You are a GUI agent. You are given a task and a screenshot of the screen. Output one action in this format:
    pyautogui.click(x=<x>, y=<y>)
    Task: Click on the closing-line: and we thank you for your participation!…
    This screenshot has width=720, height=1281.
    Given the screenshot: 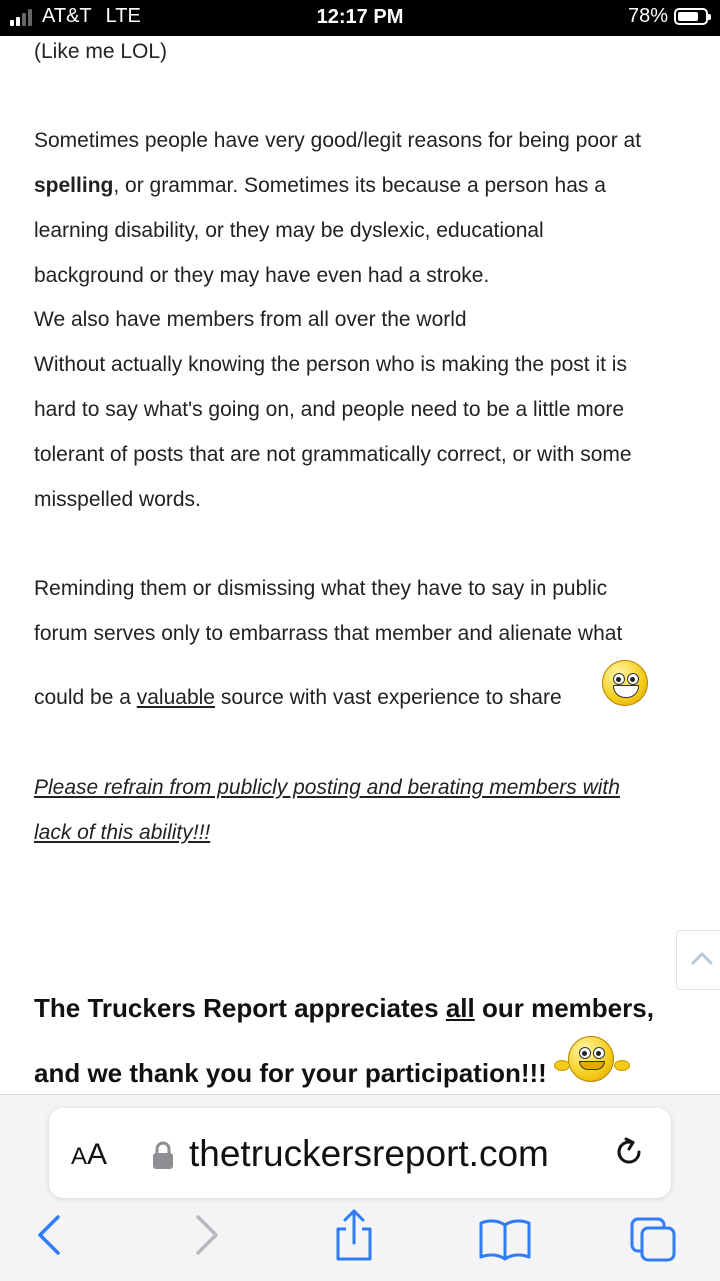 What is the action you would take?
    pyautogui.click(x=290, y=1073)
    